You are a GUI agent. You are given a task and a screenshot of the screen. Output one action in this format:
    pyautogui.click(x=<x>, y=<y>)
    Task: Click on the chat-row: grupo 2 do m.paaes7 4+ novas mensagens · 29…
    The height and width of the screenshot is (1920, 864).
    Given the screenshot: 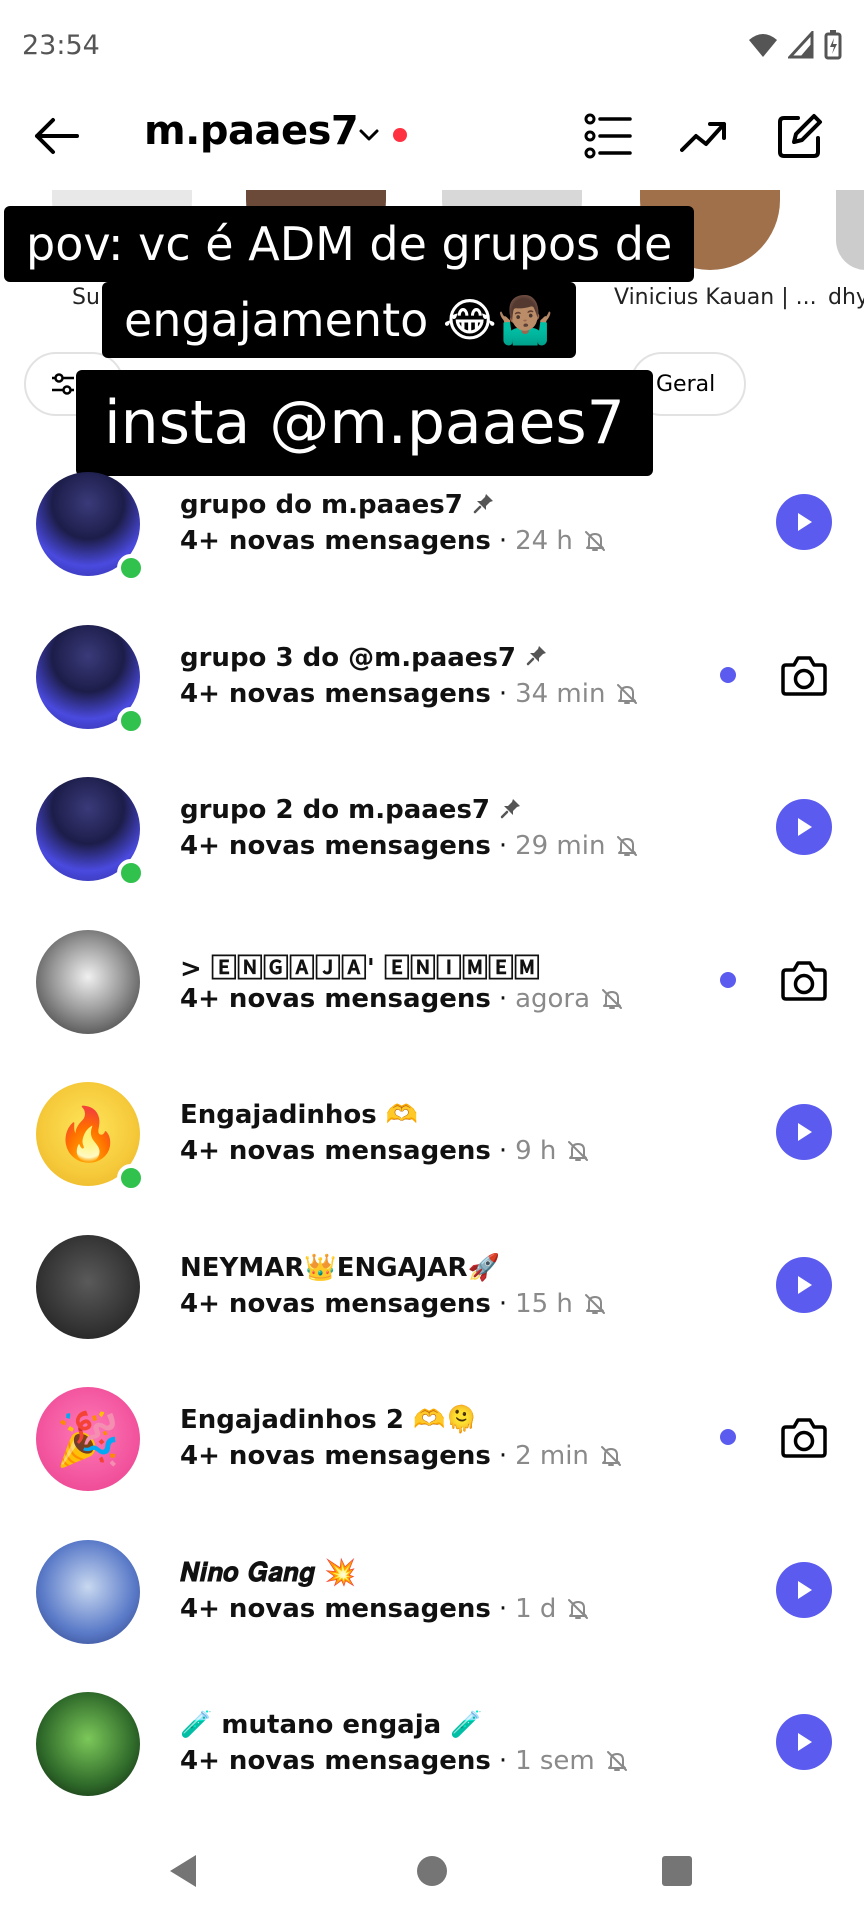 What is the action you would take?
    pyautogui.click(x=432, y=847)
    